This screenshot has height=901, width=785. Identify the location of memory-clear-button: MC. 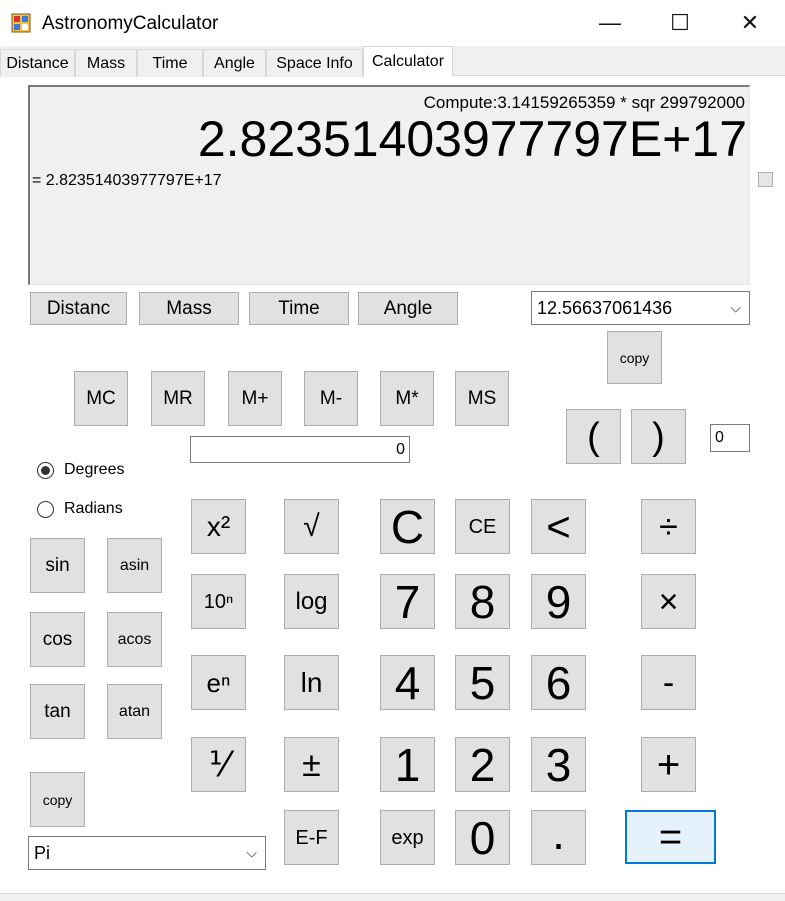
(101, 398).